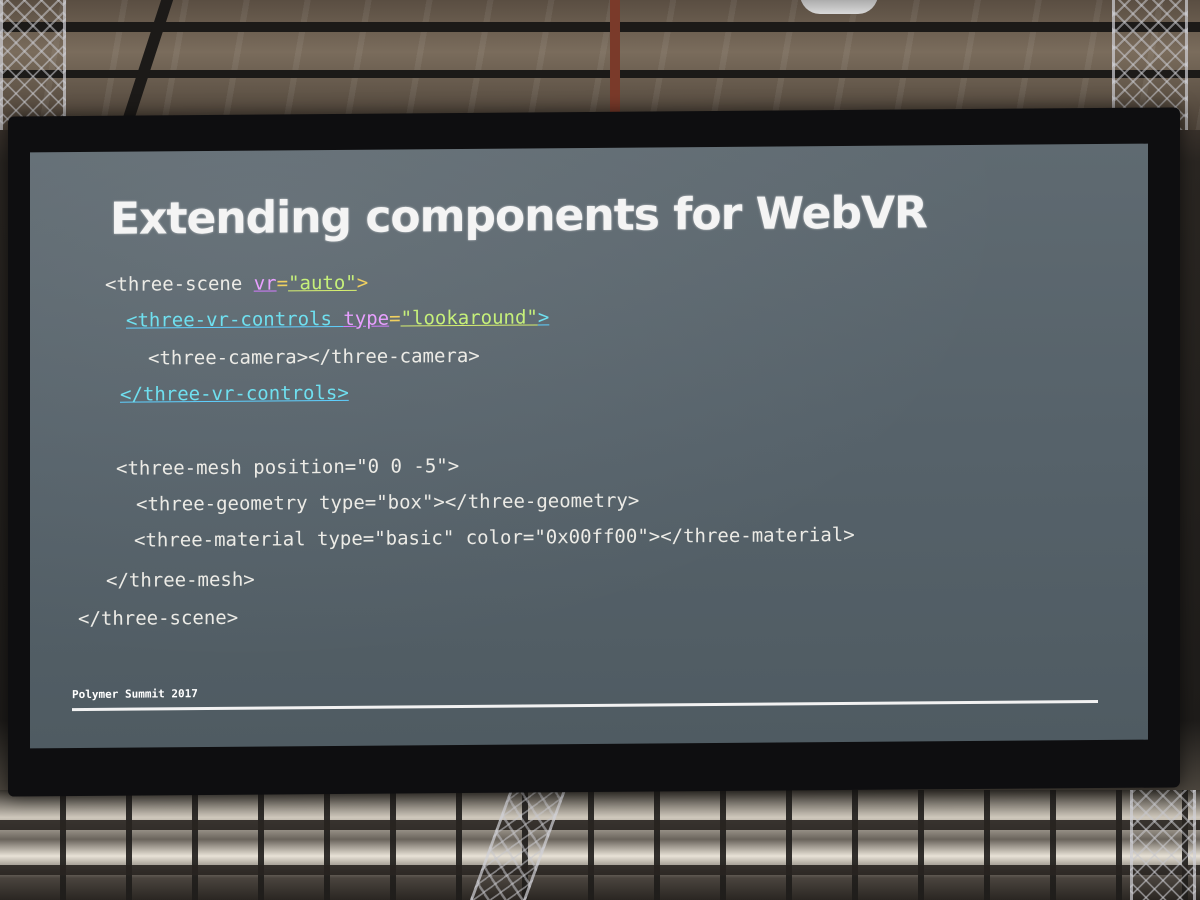 The image size is (1200, 900). I want to click on lower-ceiling-lights, so click(600, 845).